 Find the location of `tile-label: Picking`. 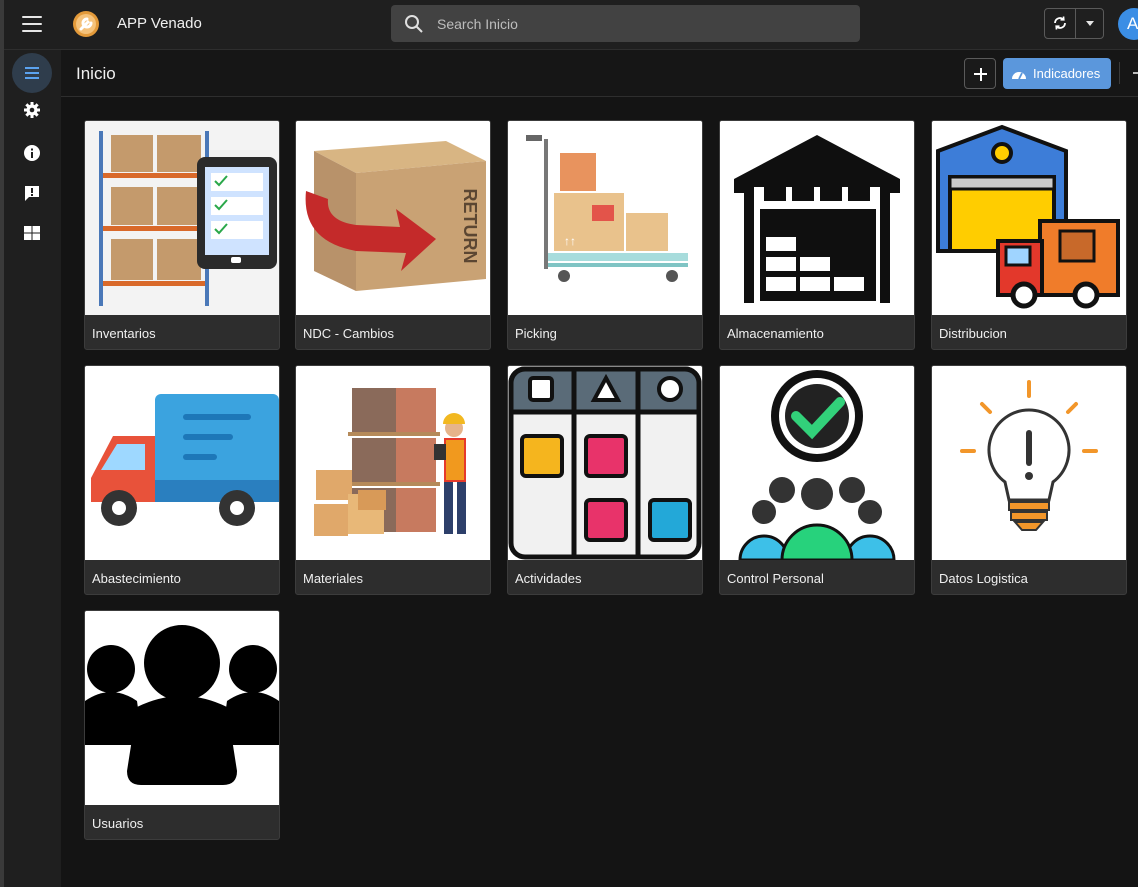

tile-label: Picking is located at coordinates (536, 333).